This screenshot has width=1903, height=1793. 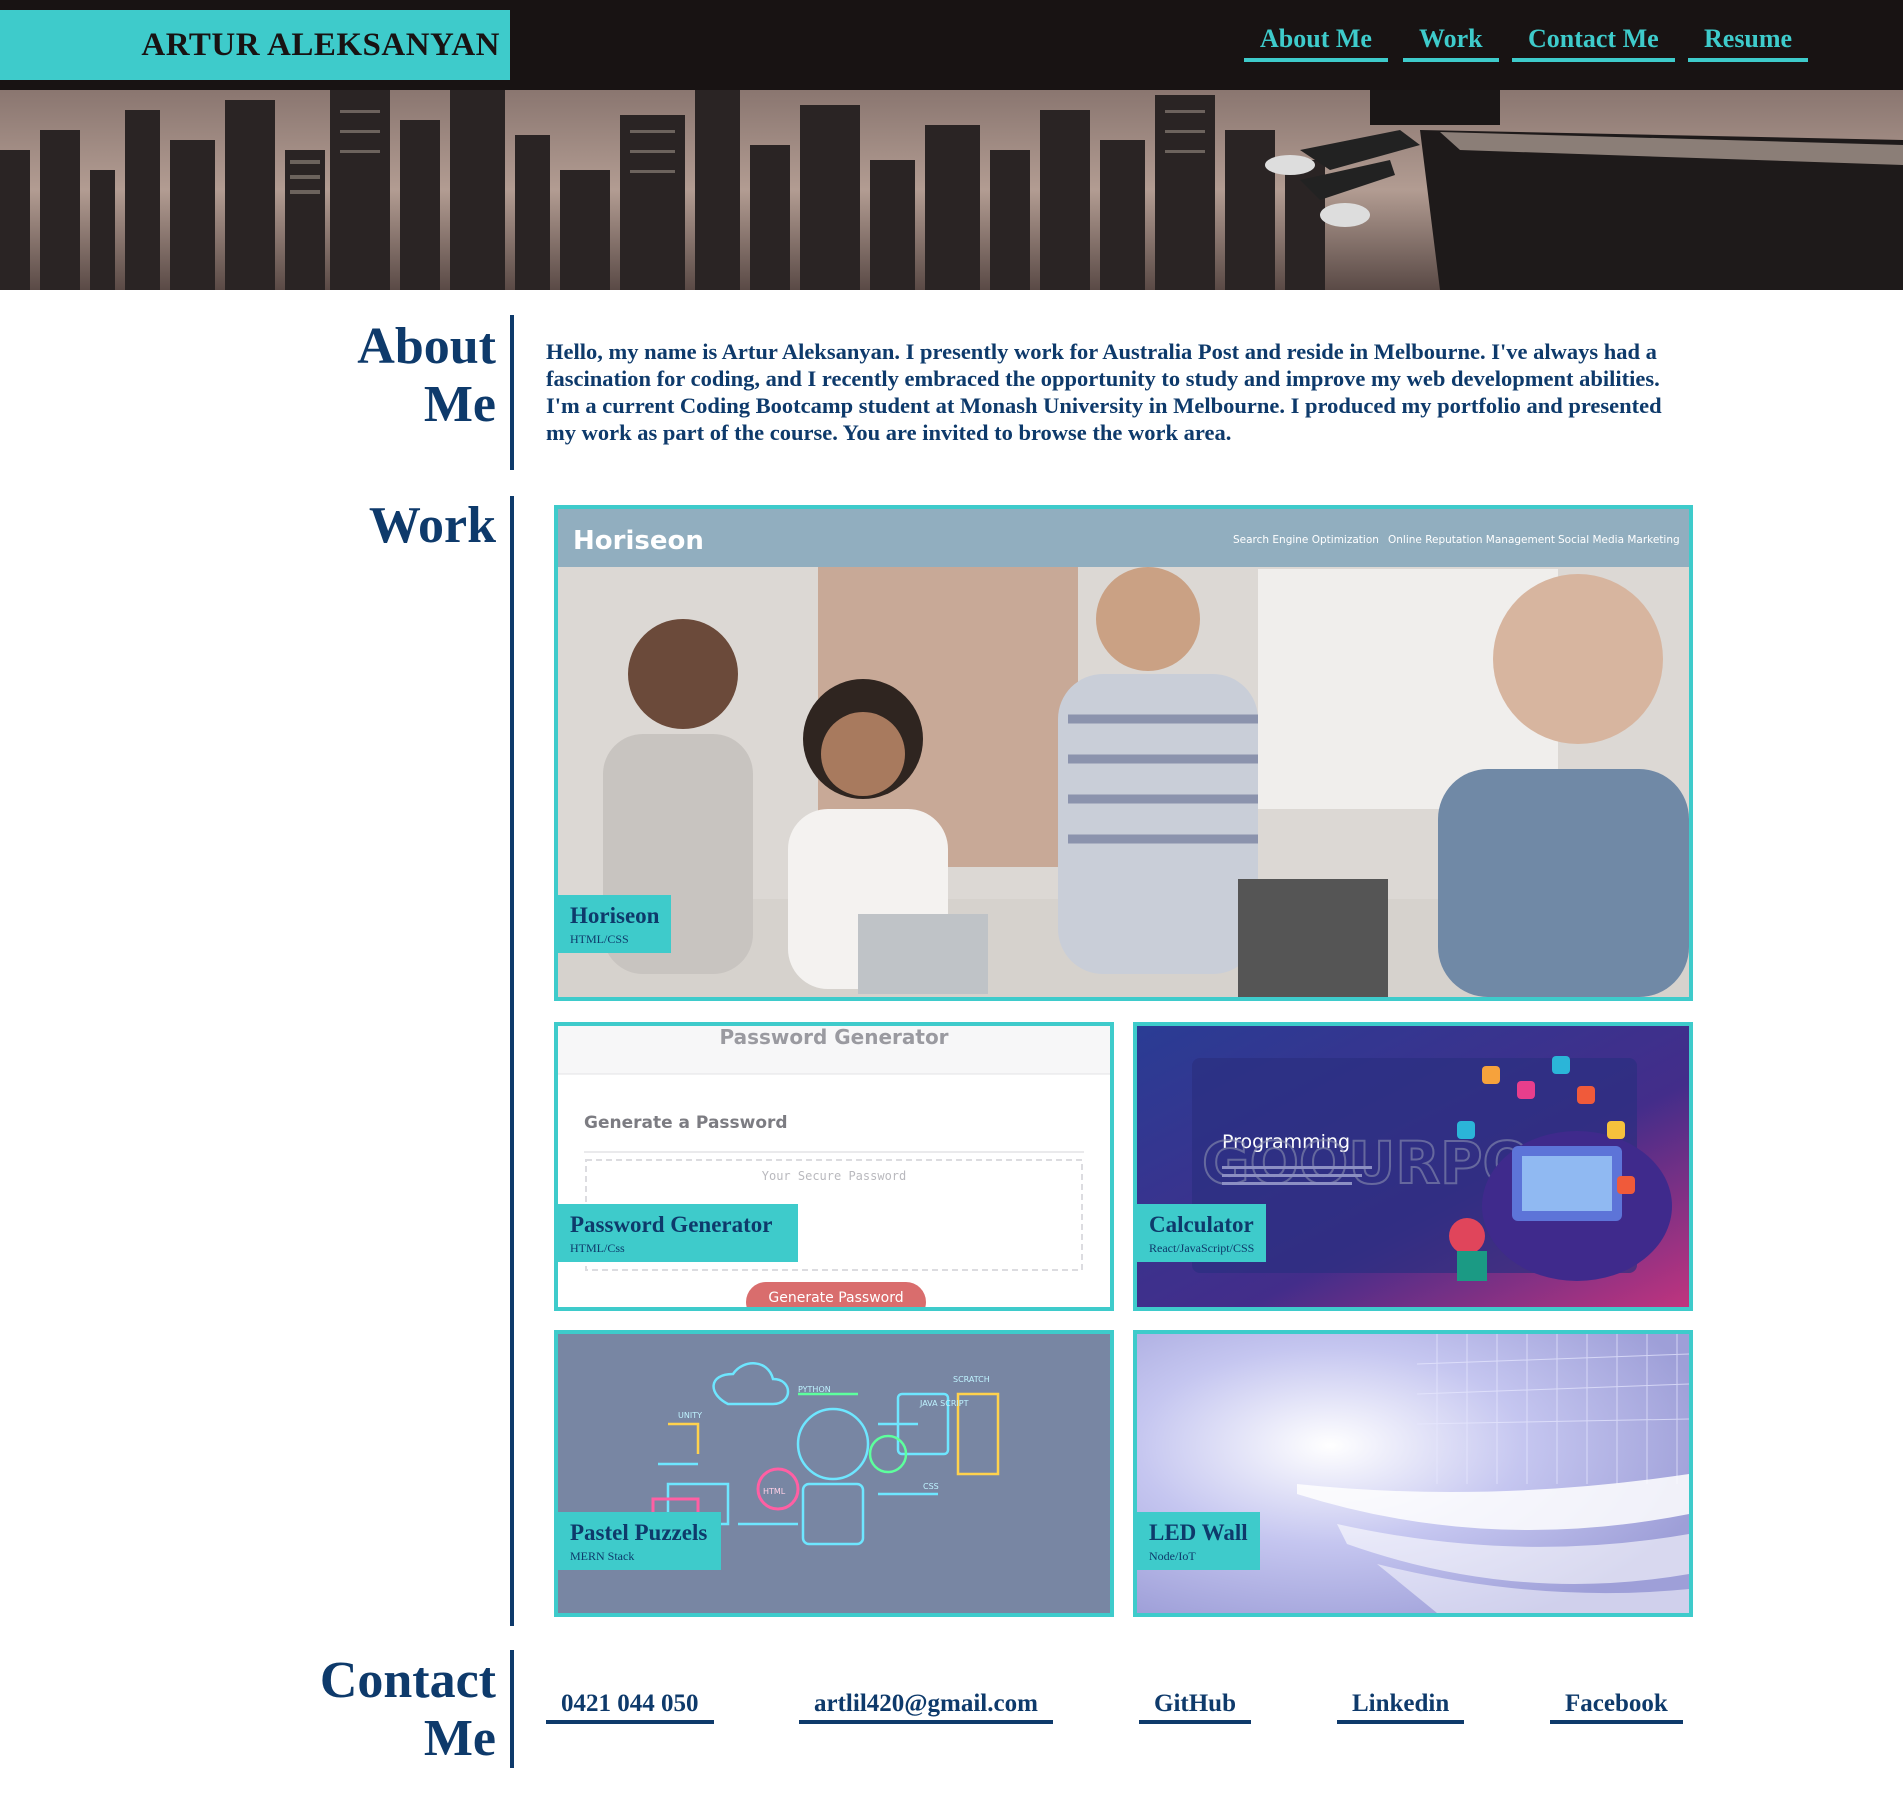 I want to click on horiseon-preview-nav-3: Social Media Marketing, so click(x=1619, y=540).